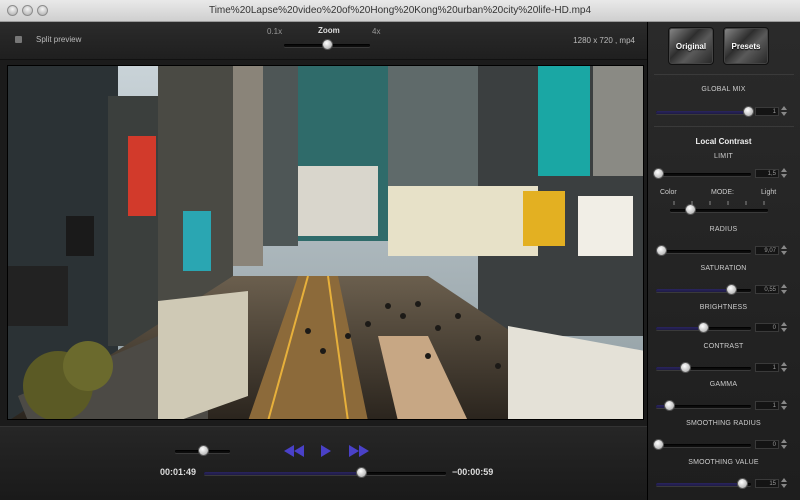 The width and height of the screenshot is (800, 500). What do you see at coordinates (784, 250) in the screenshot?
I see `radius-stepper` at bounding box center [784, 250].